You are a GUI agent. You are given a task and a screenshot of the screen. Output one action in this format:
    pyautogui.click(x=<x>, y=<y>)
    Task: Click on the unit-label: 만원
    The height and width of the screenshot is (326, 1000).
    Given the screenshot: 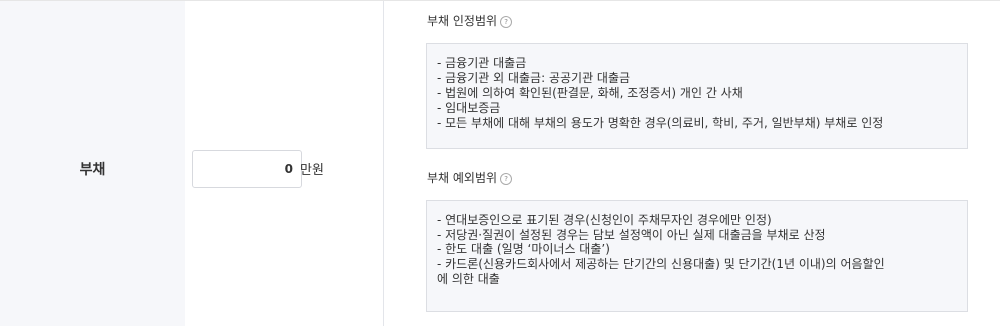 What is the action you would take?
    pyautogui.click(x=312, y=170)
    